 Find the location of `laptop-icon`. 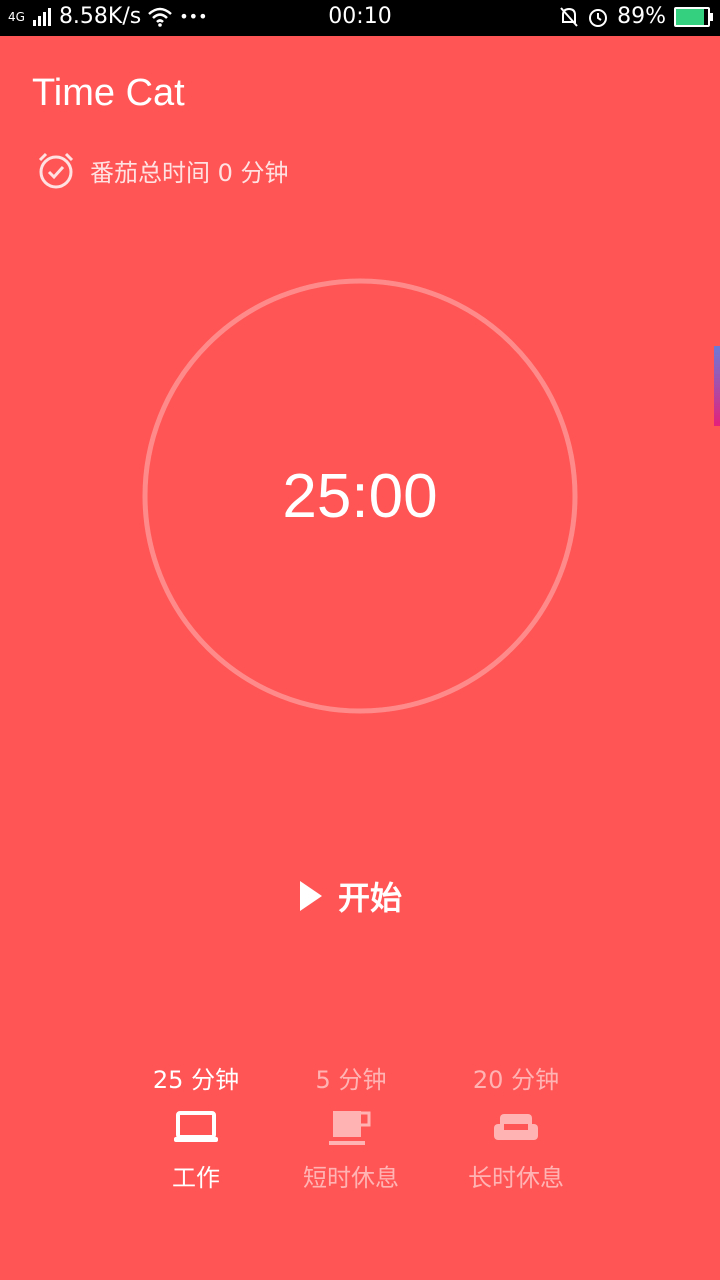

laptop-icon is located at coordinates (196, 1126).